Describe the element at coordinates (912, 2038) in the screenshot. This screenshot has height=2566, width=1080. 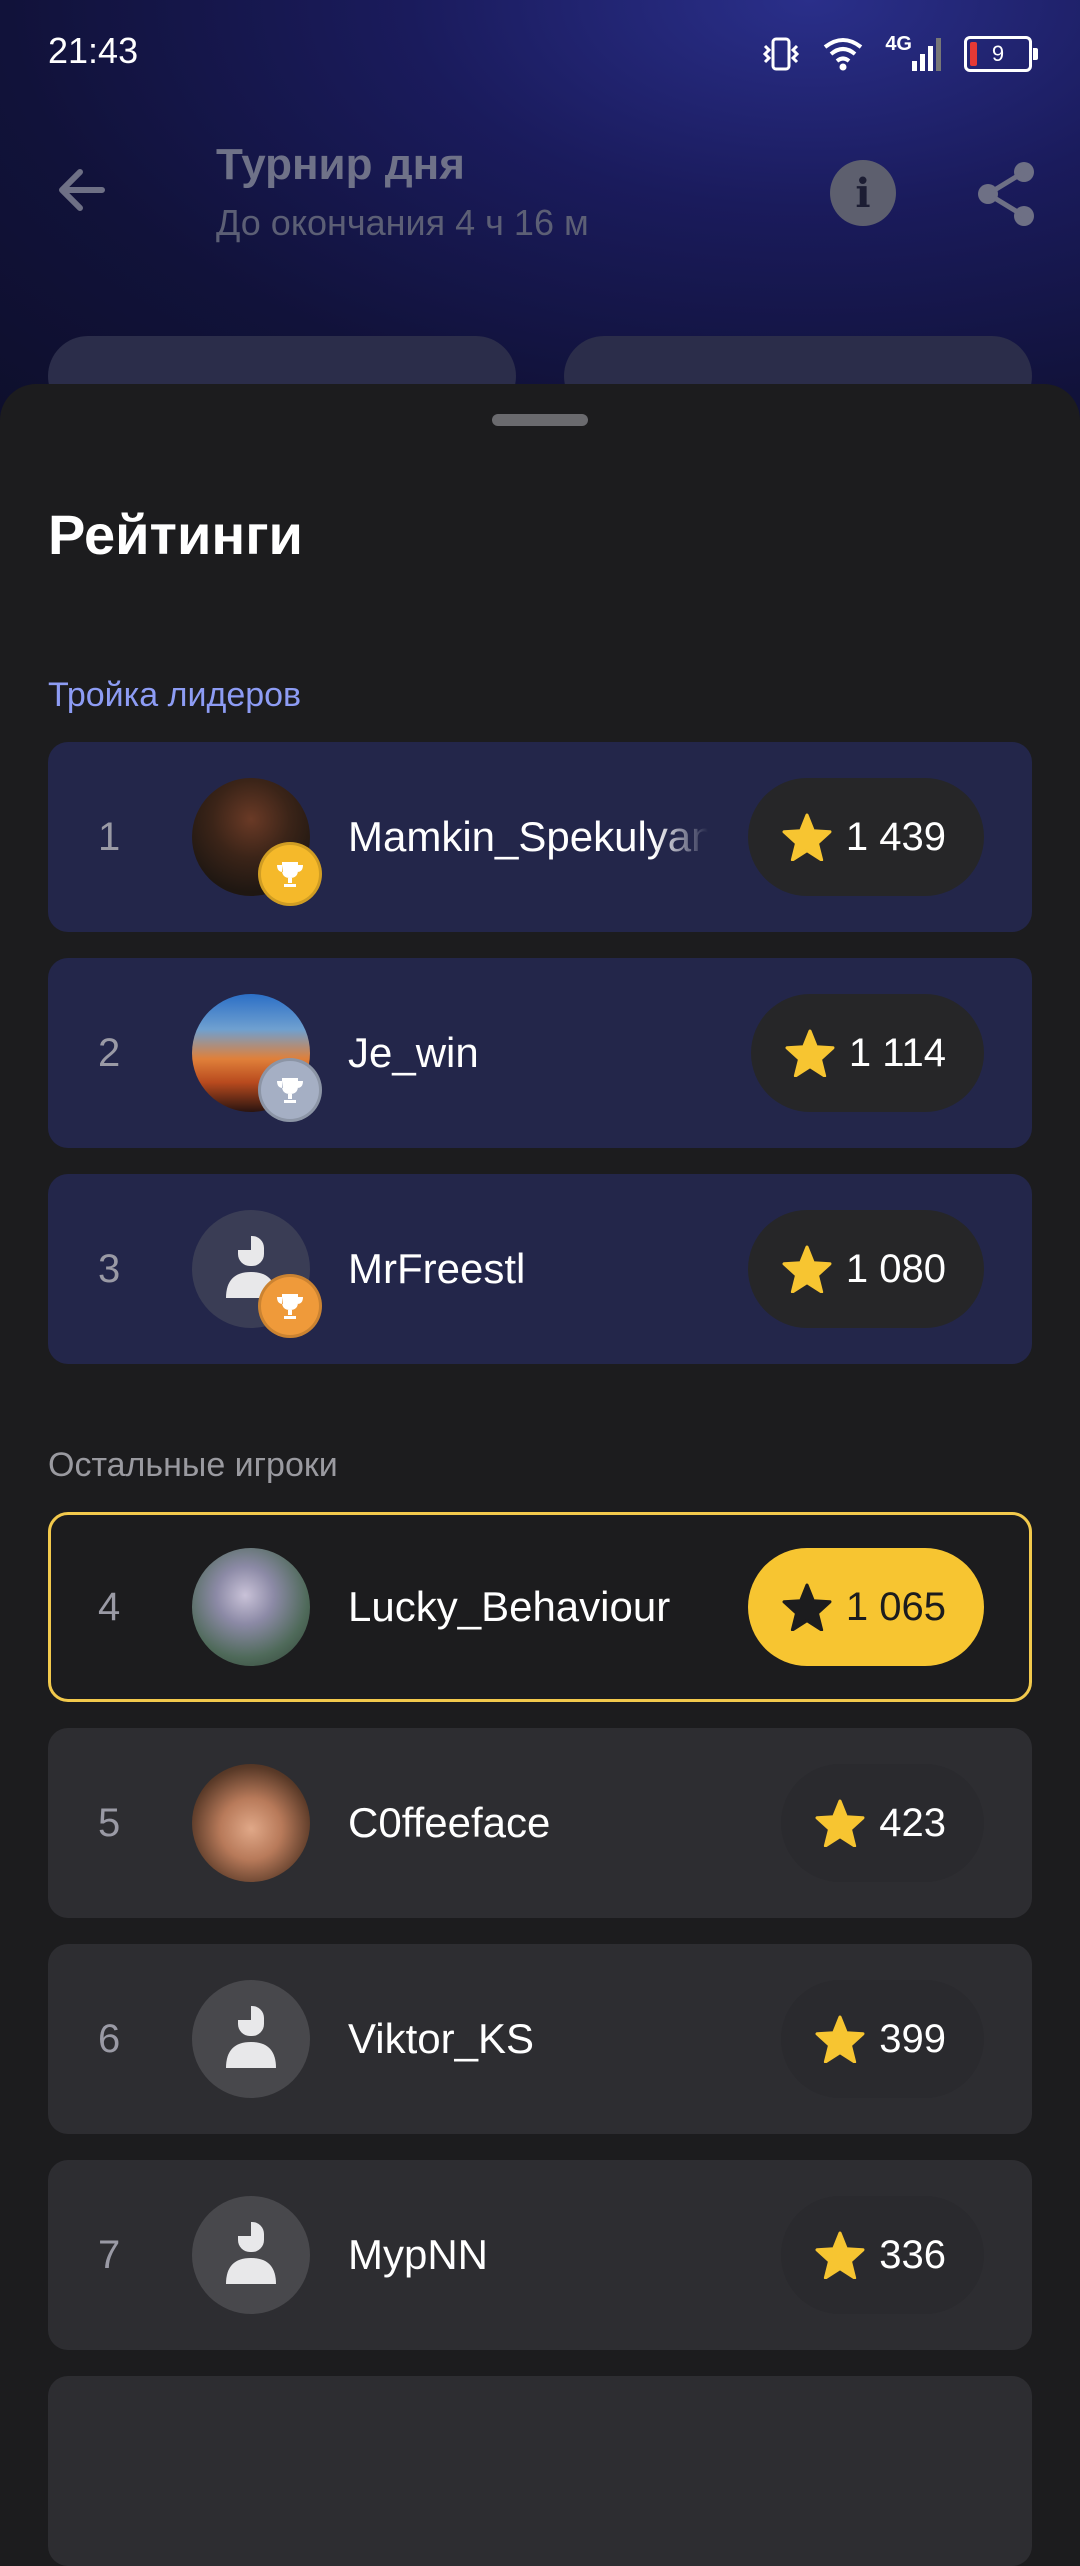
I see `score-value: 399` at that location.